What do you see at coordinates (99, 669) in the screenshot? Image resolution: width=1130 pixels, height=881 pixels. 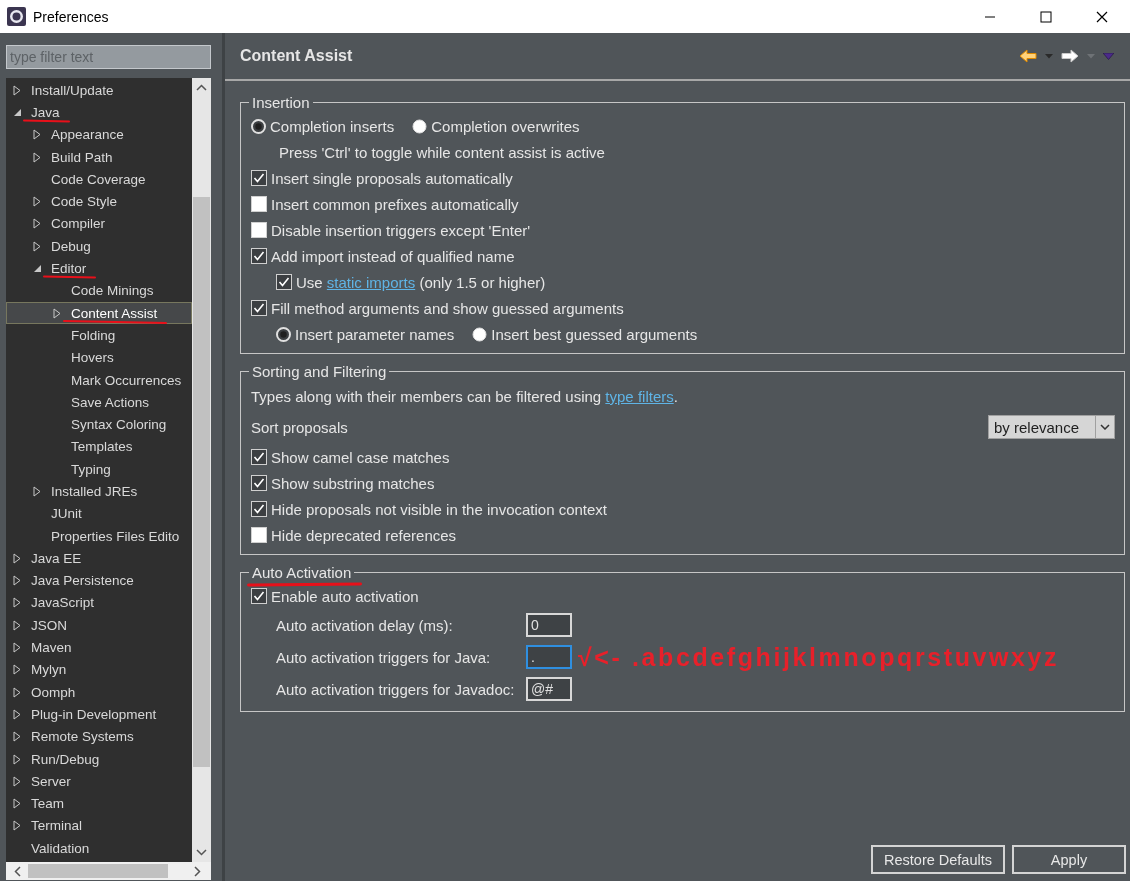 I see `tree-item: Mylyn` at bounding box center [99, 669].